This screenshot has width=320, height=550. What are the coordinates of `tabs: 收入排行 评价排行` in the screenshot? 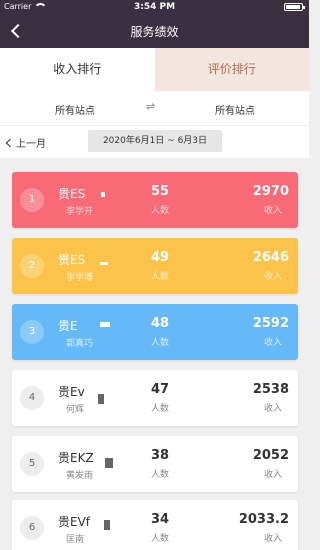 It's located at (154, 69).